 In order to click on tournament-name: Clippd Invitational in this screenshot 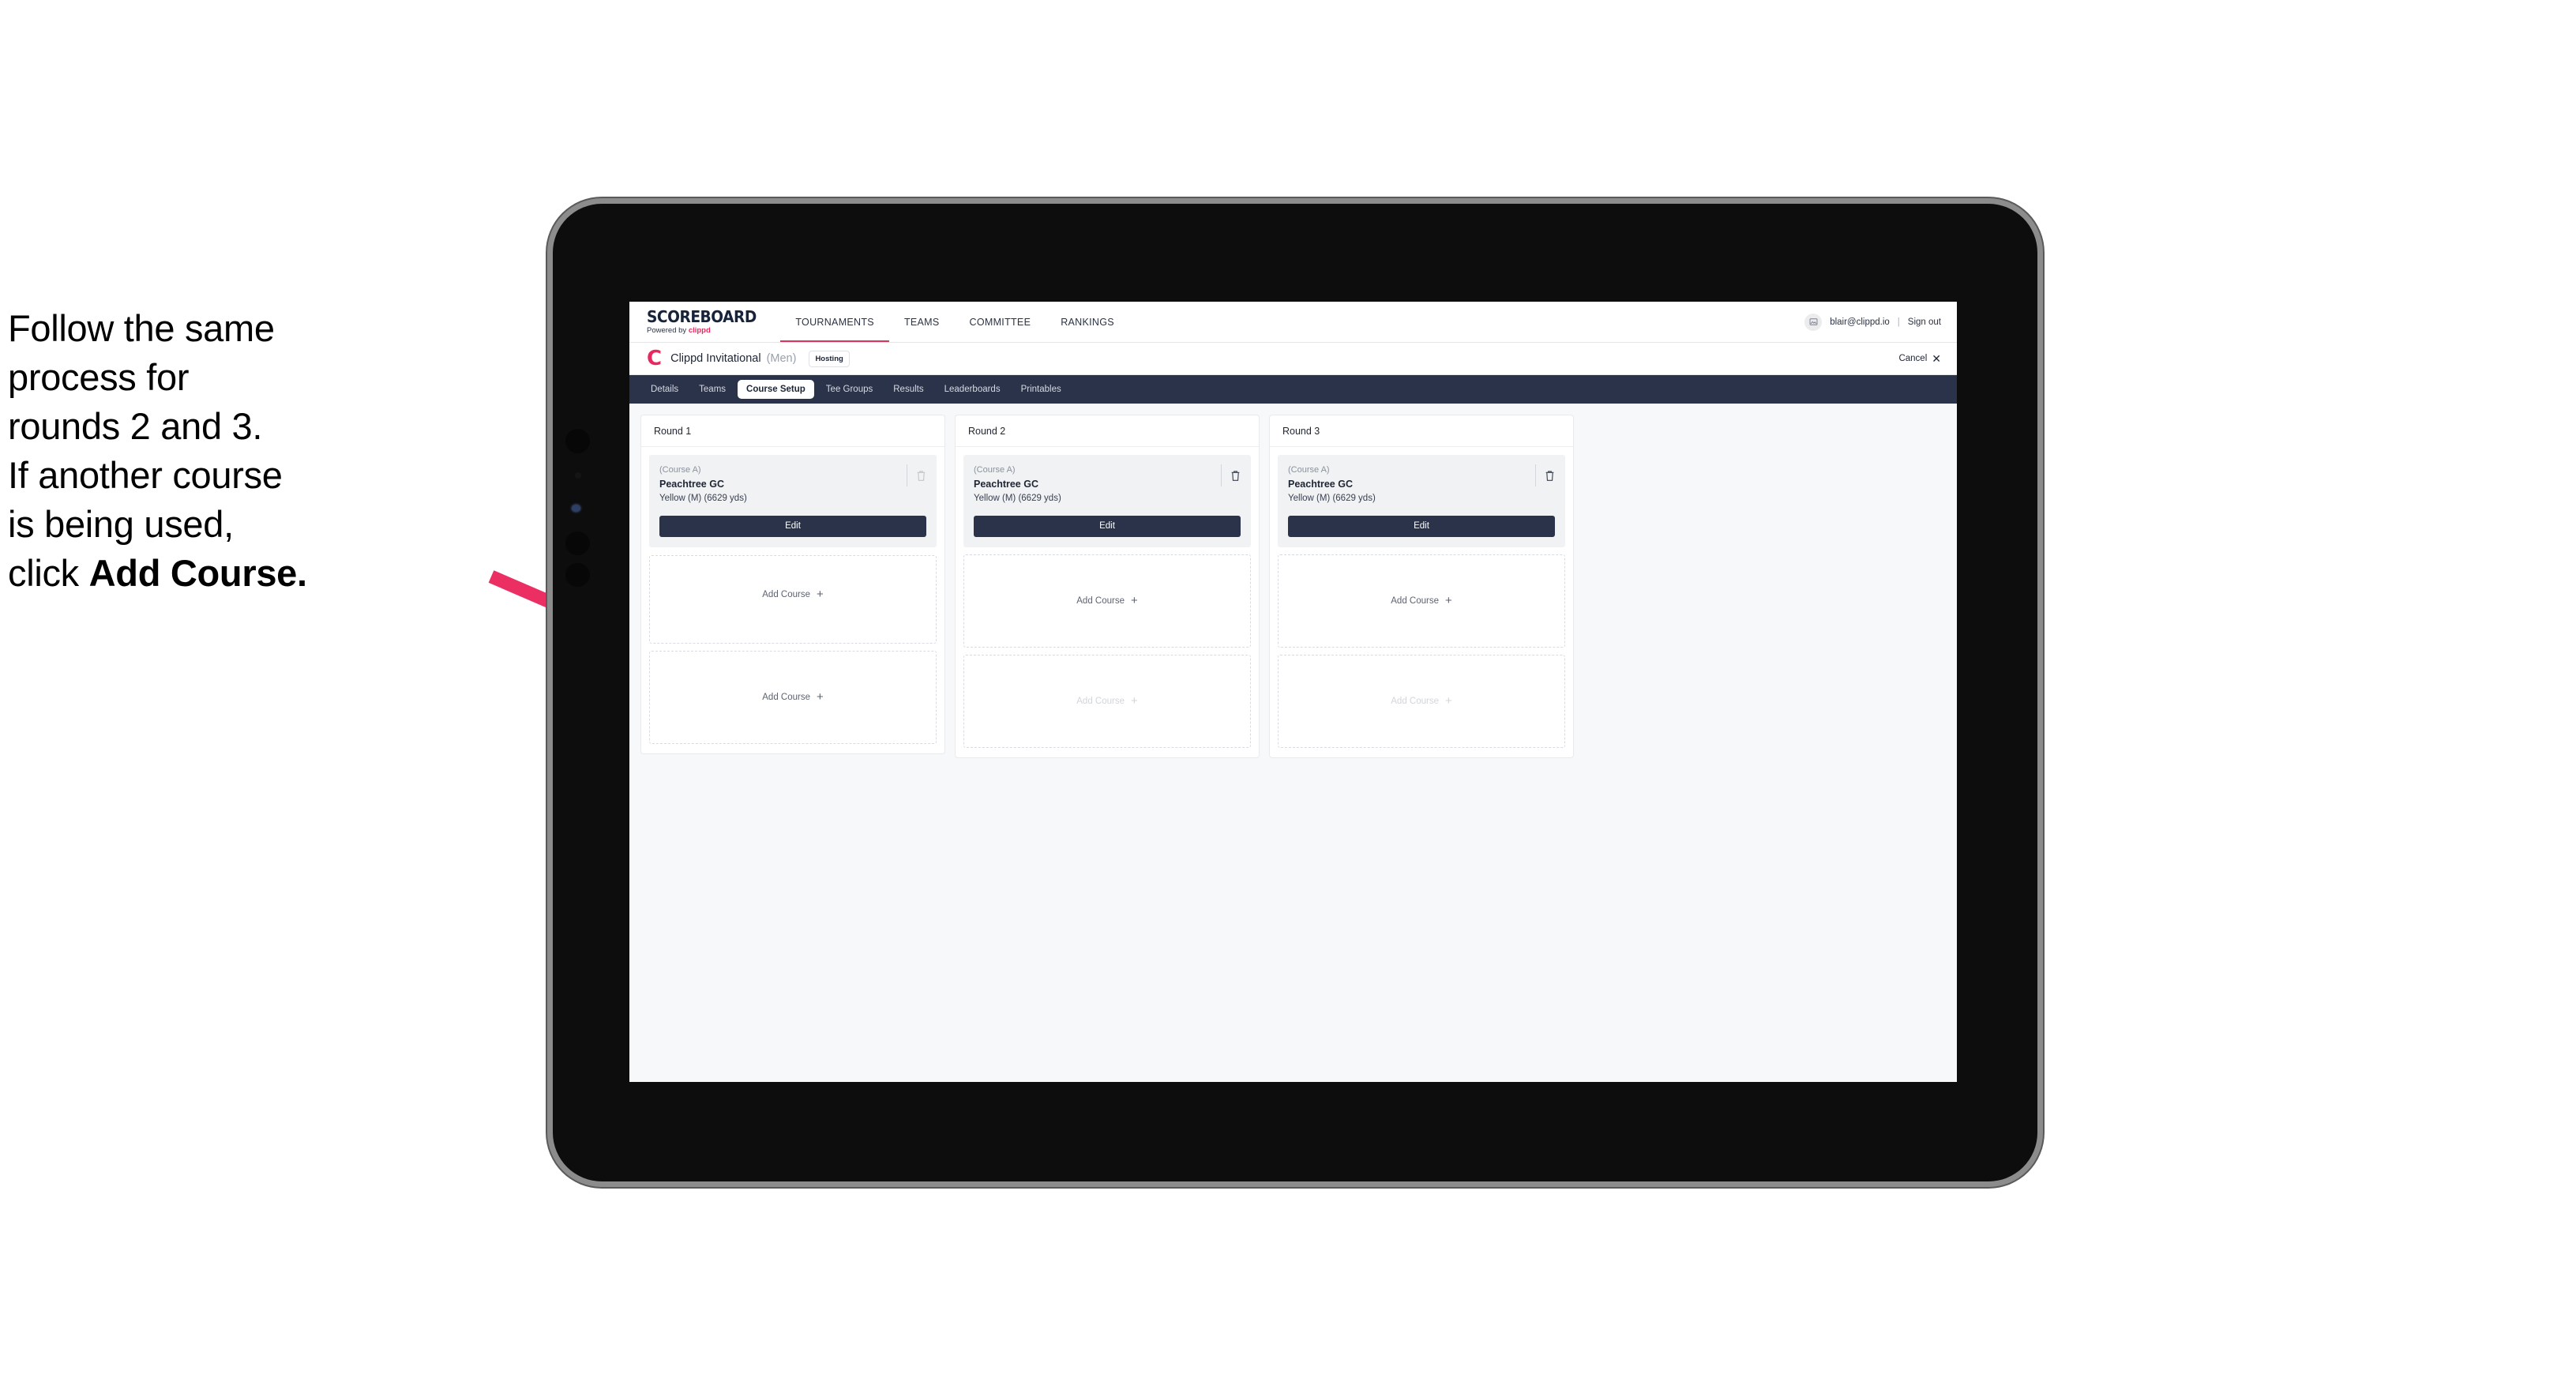, I will do `click(715, 358)`.